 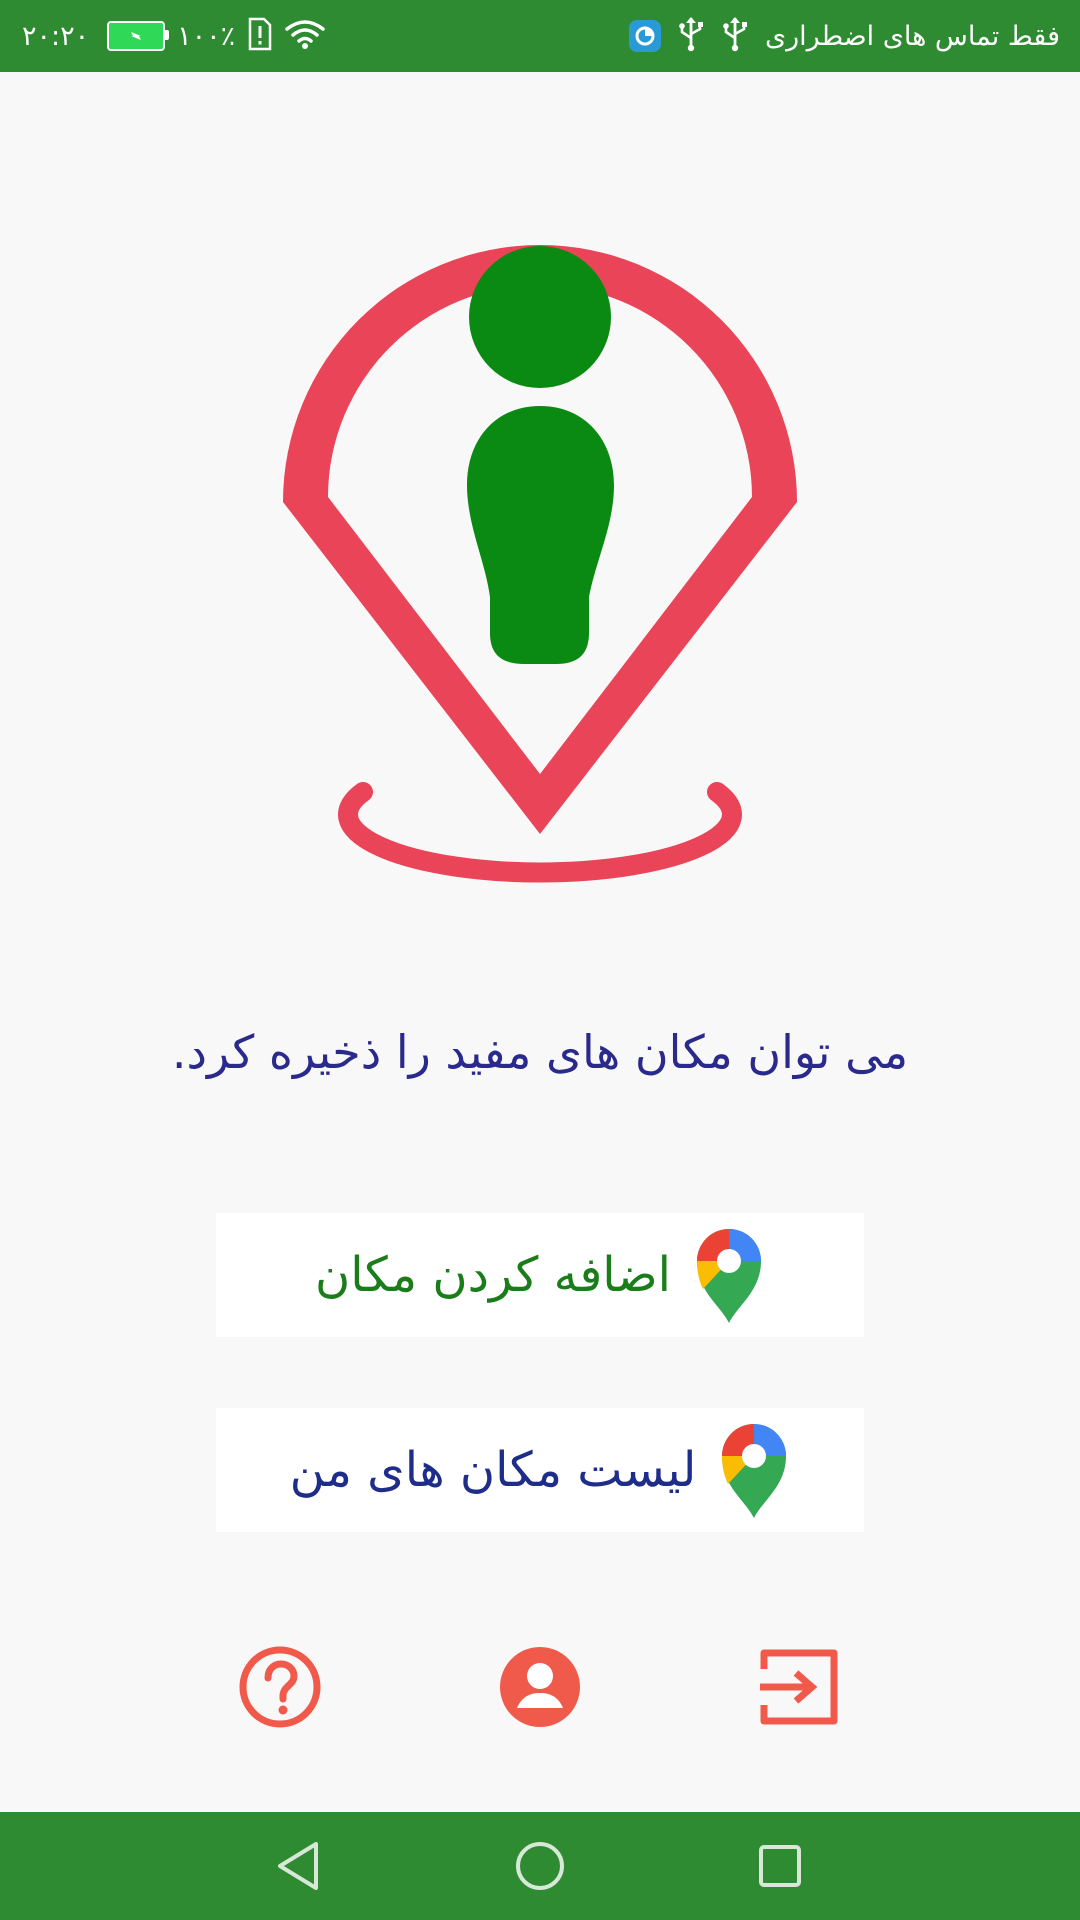 What do you see at coordinates (645, 36) in the screenshot?
I see `app-notification-icon` at bounding box center [645, 36].